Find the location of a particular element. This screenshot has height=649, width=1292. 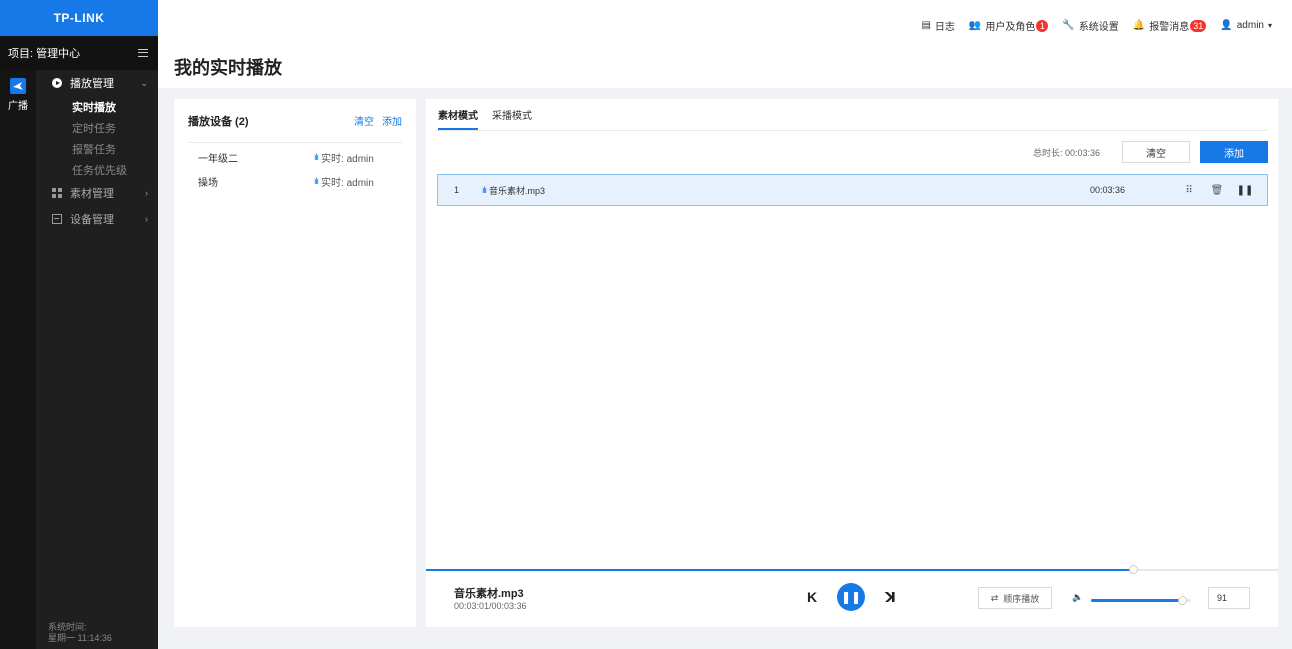

volume-handle is located at coordinates (1182, 600).